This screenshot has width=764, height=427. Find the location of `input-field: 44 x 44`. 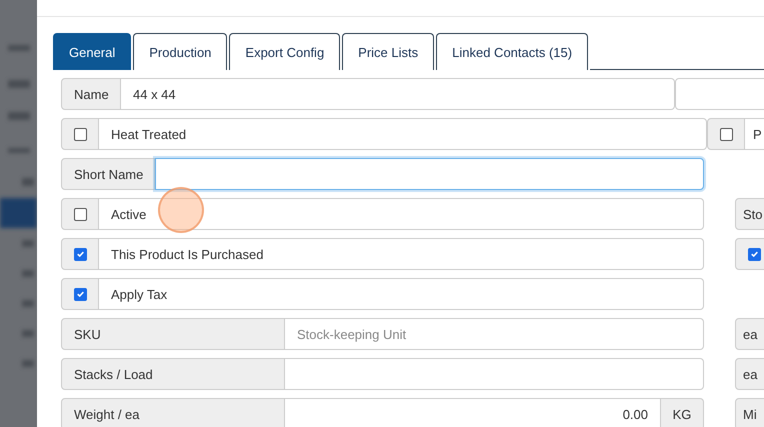

input-field: 44 x 44 is located at coordinates (398, 94).